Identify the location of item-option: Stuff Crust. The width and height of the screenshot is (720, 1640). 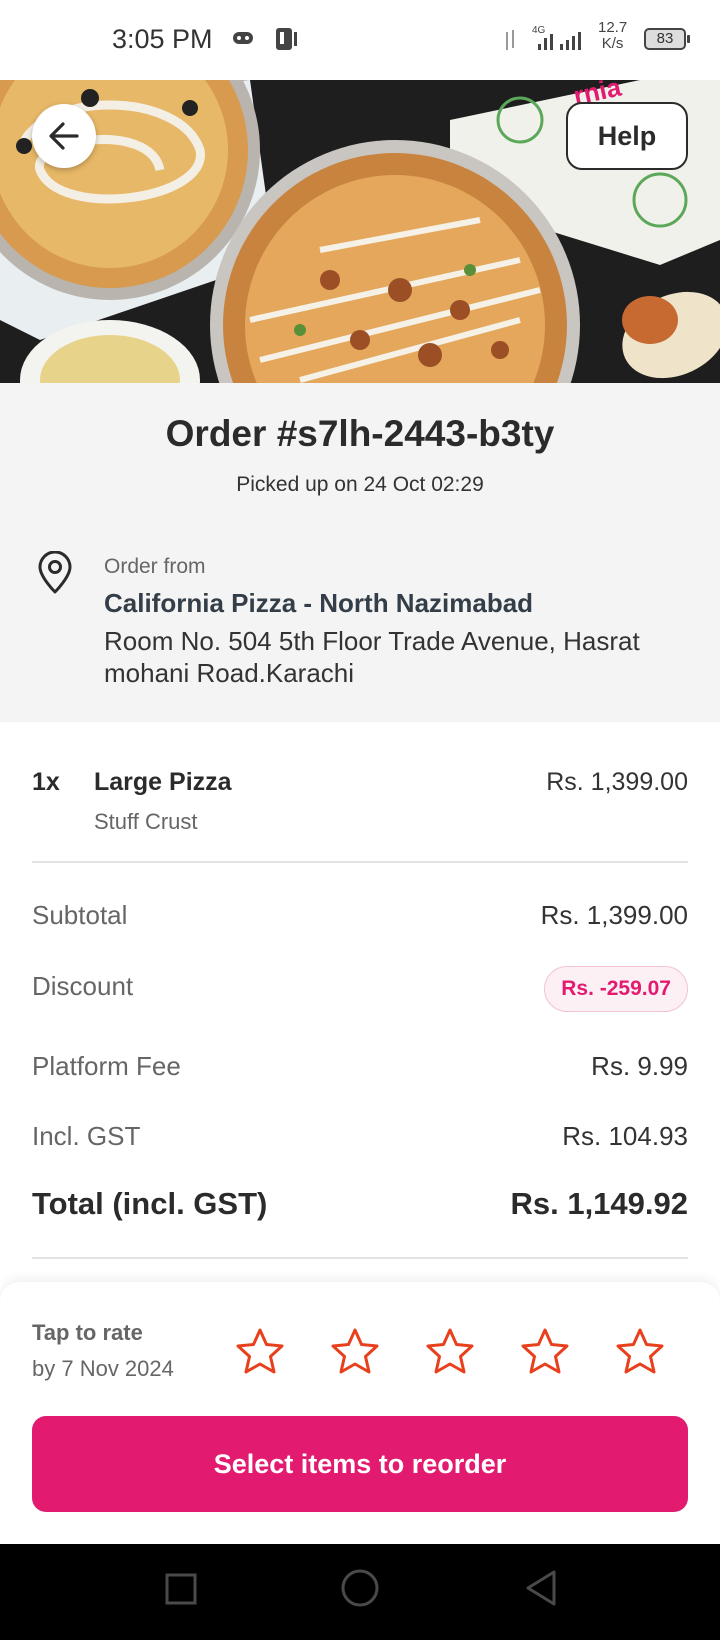
(146, 821).